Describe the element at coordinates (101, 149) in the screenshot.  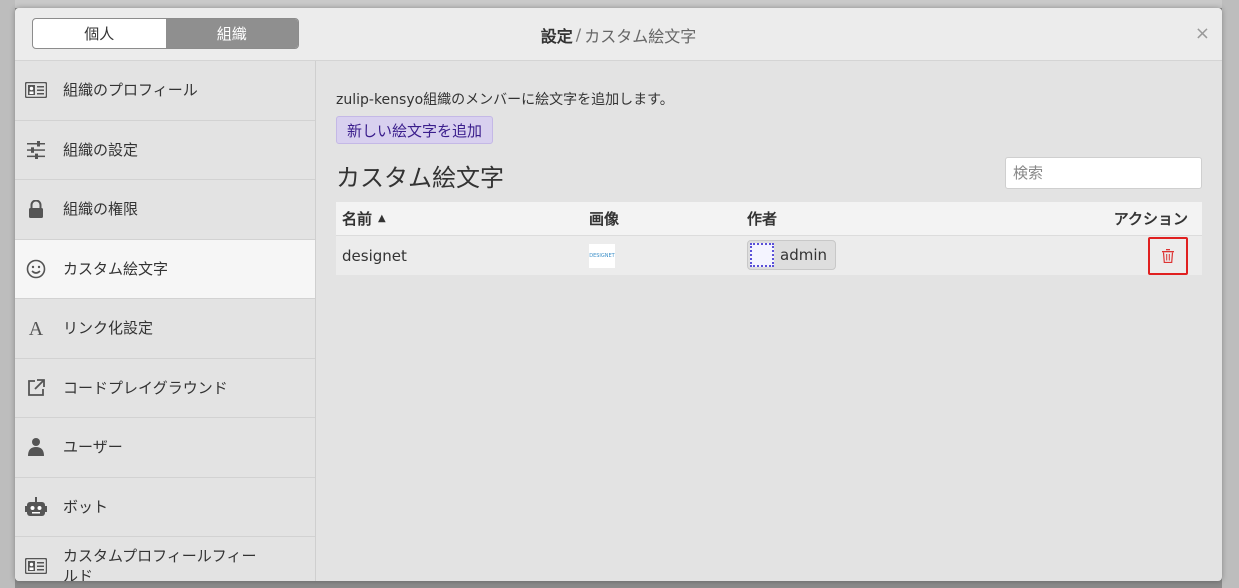
I see `sidebar-item-label: 組織の設定` at that location.